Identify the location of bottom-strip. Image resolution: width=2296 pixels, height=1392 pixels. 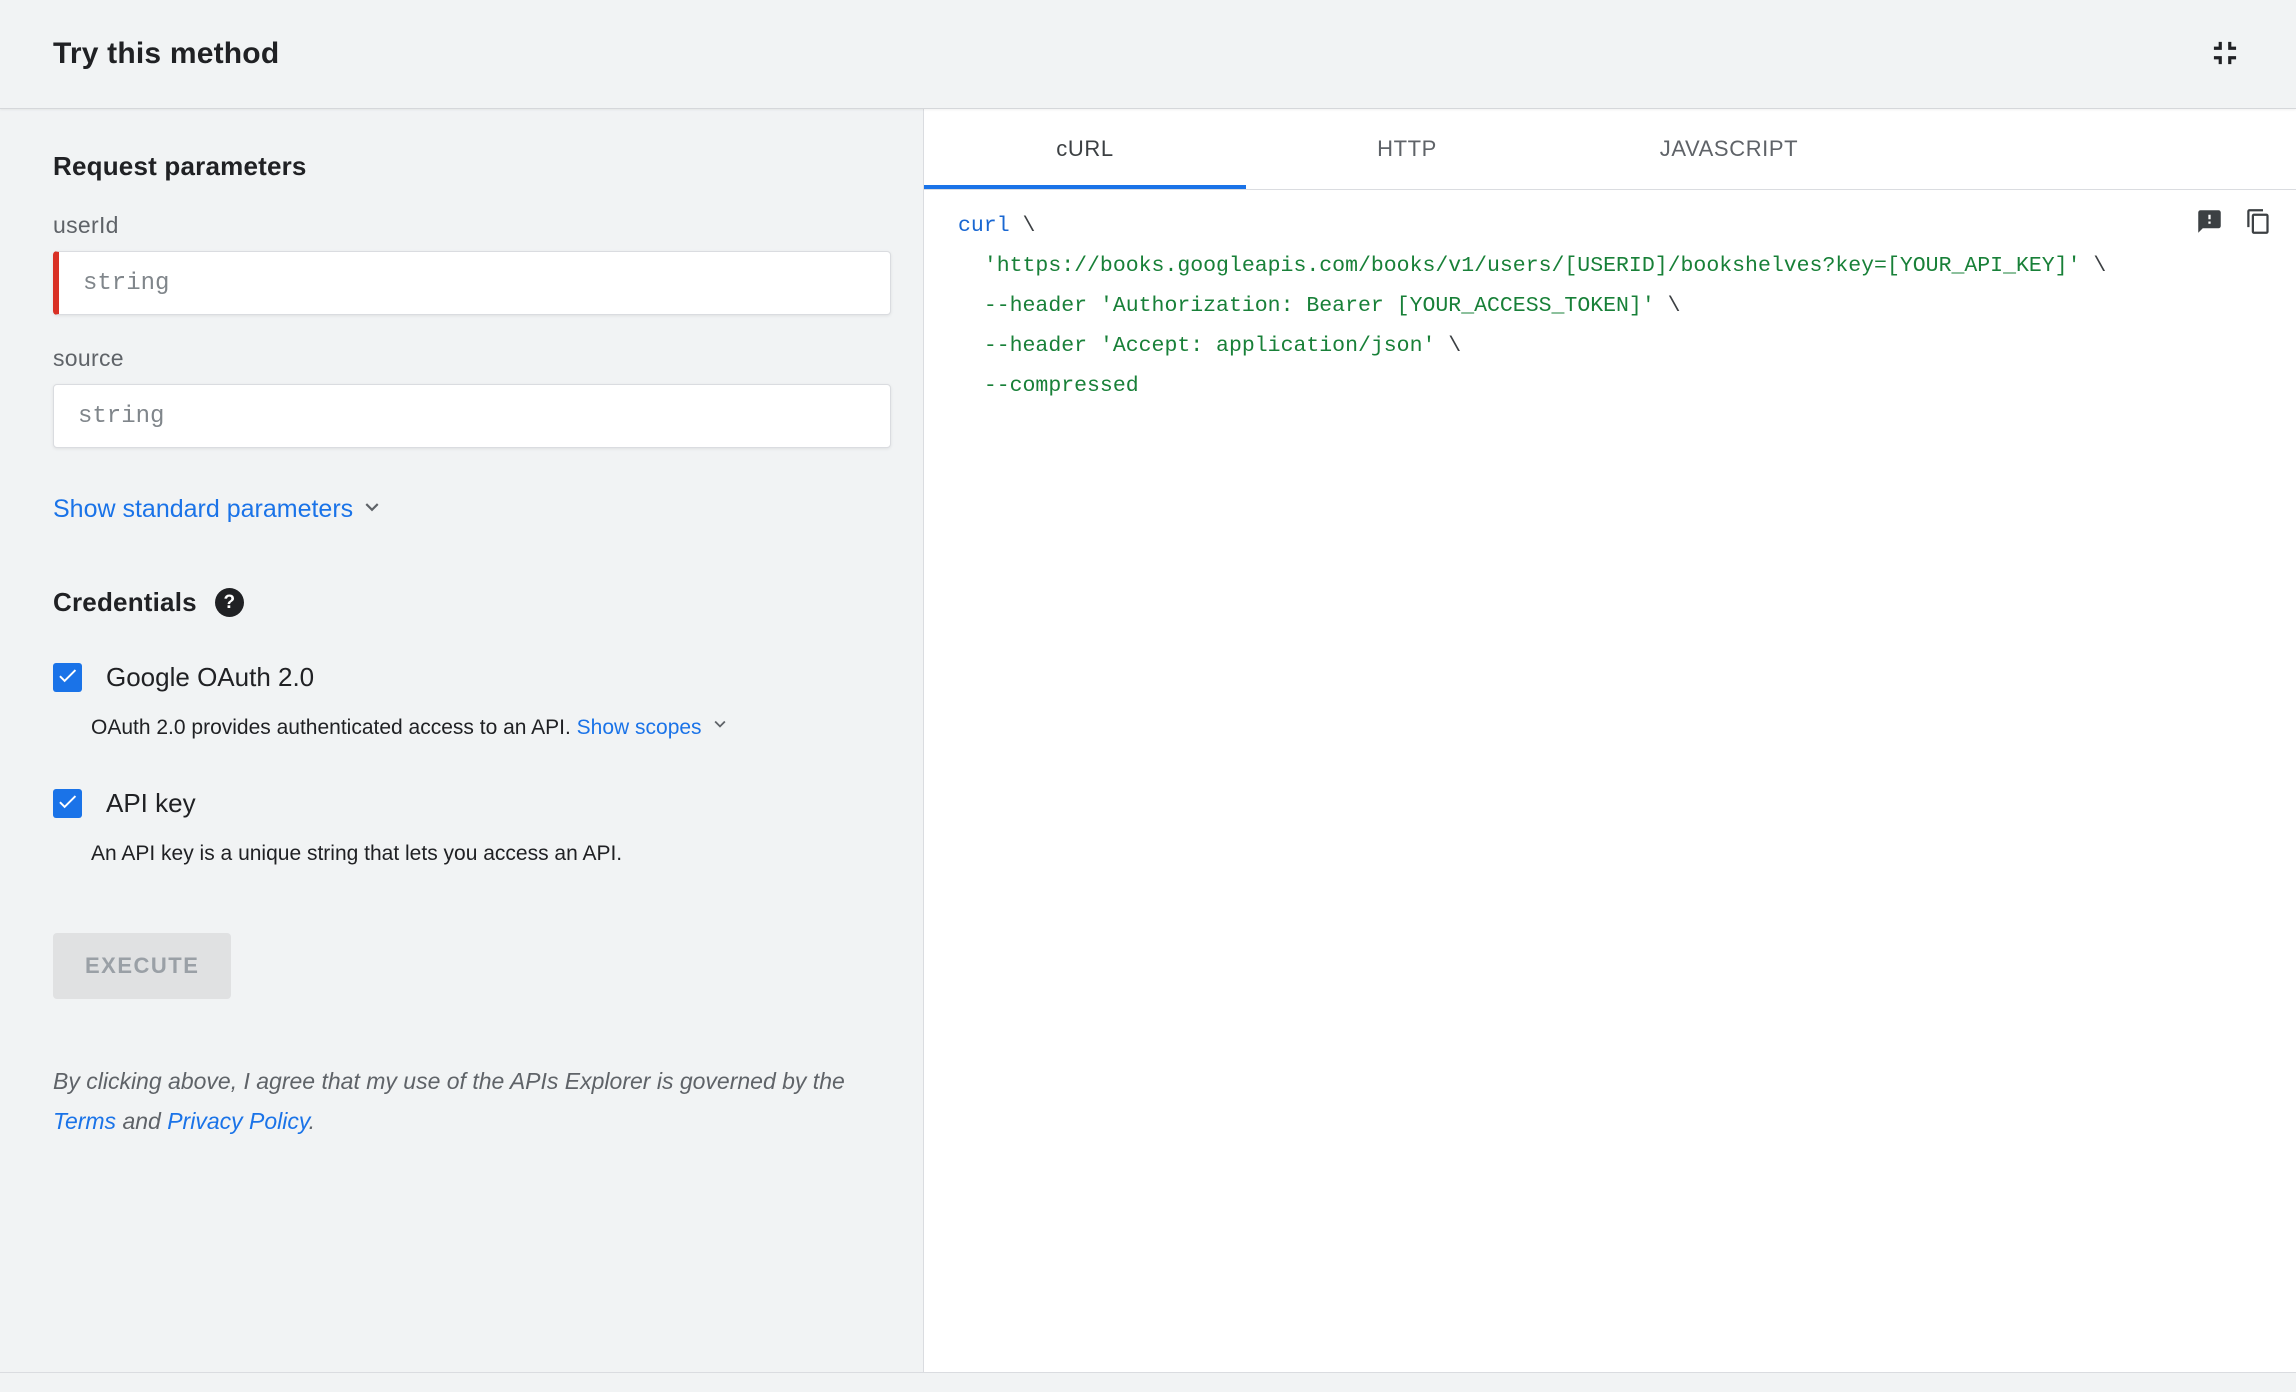
(1148, 1382).